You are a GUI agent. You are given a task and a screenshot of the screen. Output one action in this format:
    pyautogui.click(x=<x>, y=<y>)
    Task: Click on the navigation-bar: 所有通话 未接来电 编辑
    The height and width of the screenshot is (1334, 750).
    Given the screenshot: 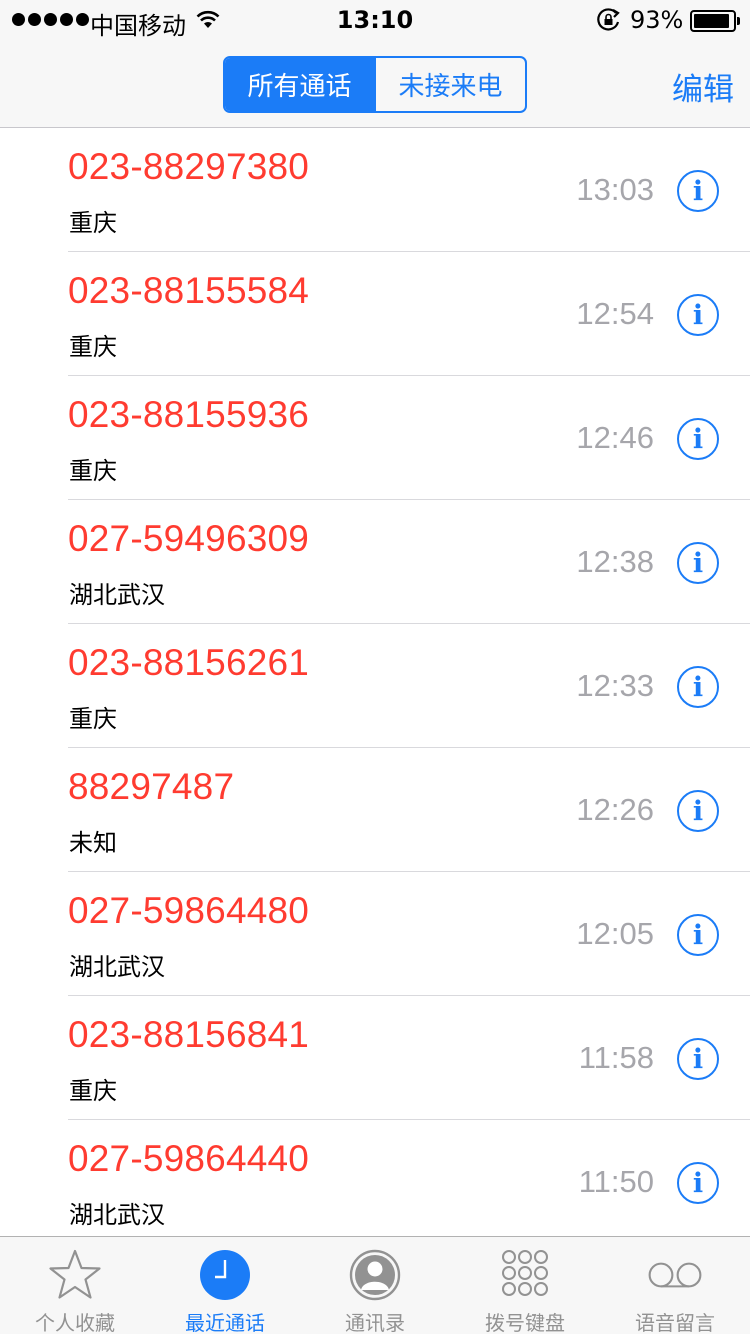 What is the action you would take?
    pyautogui.click(x=375, y=84)
    